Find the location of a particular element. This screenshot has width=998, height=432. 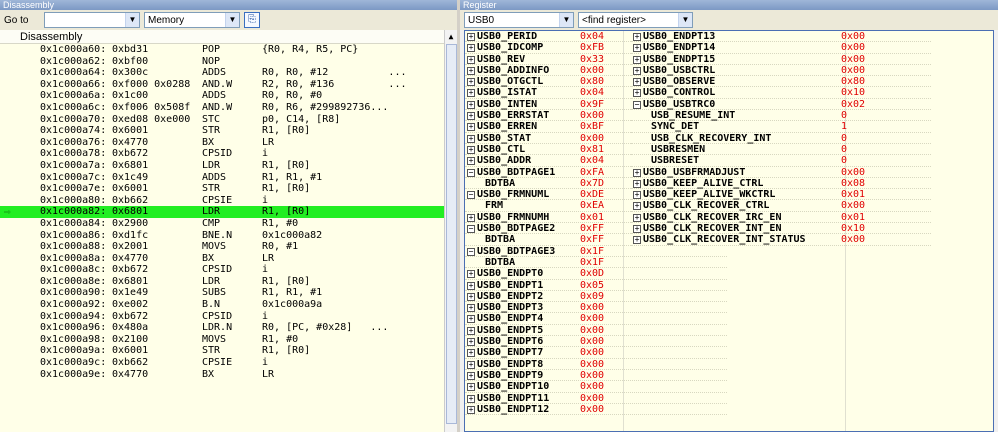

disassembly-row: 0x1c000a86: 0xd1fc BNE.N 0x1c000a82 is located at coordinates (222, 236).